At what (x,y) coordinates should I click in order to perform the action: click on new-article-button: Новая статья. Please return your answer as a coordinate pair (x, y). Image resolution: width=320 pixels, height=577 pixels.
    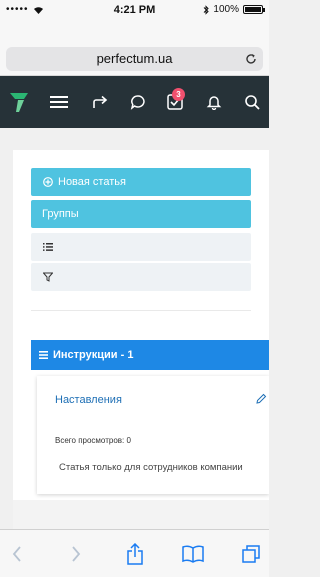
    Looking at the image, I should click on (141, 182).